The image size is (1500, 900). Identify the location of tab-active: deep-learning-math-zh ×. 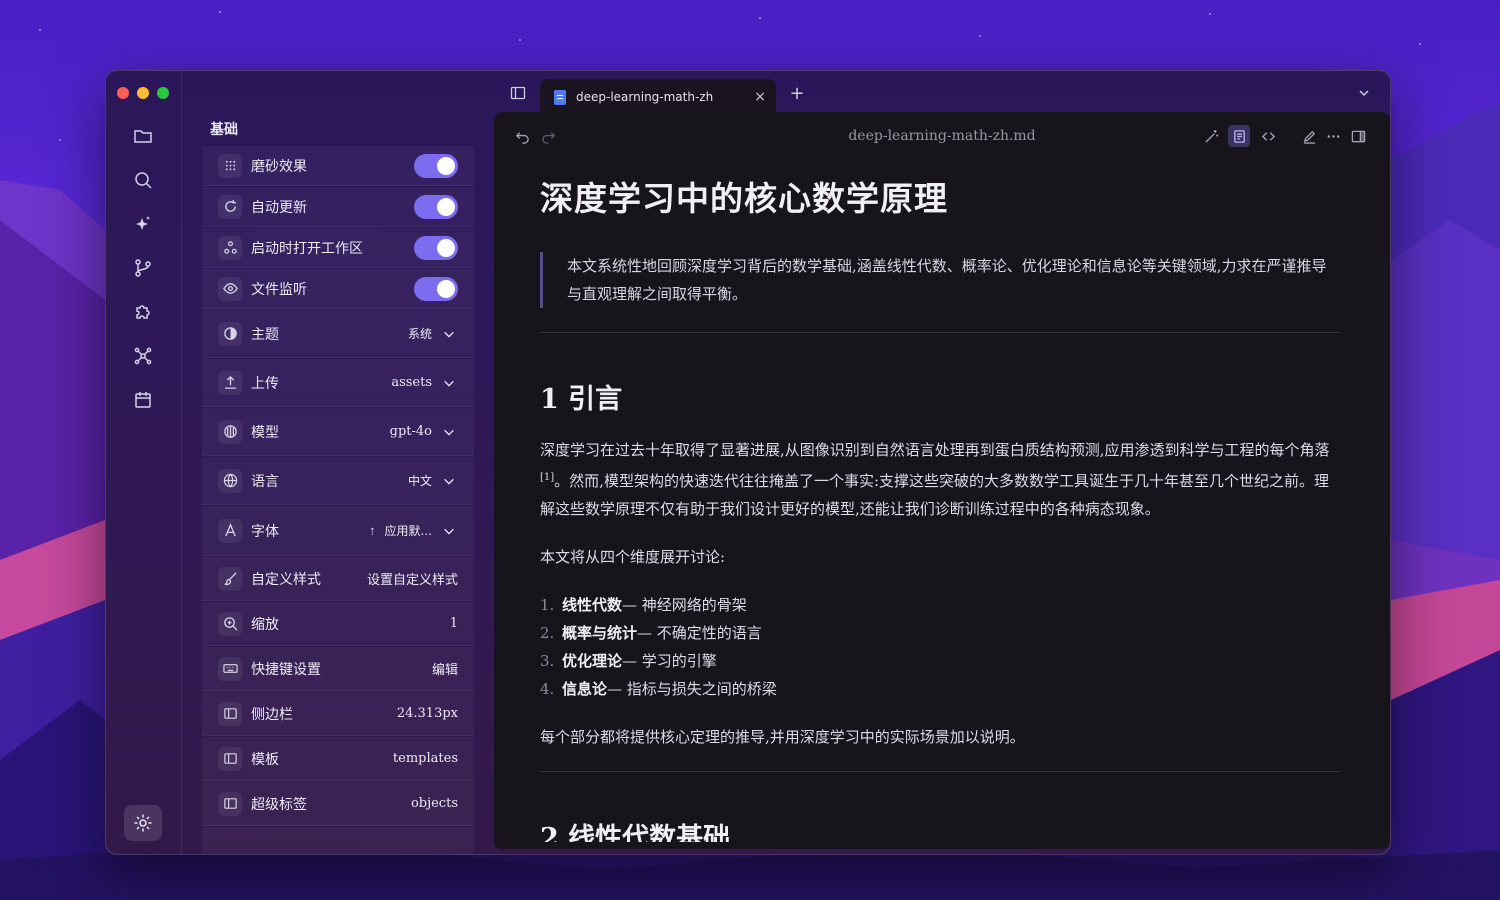
(658, 97).